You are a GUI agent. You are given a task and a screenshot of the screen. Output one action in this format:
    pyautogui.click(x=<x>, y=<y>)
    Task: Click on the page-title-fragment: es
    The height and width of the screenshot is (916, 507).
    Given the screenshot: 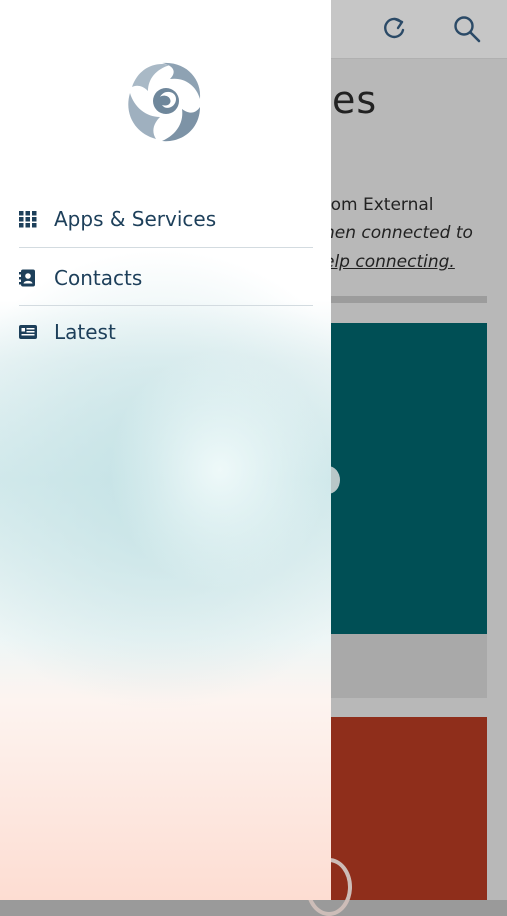 What is the action you would take?
    pyautogui.click(x=355, y=100)
    